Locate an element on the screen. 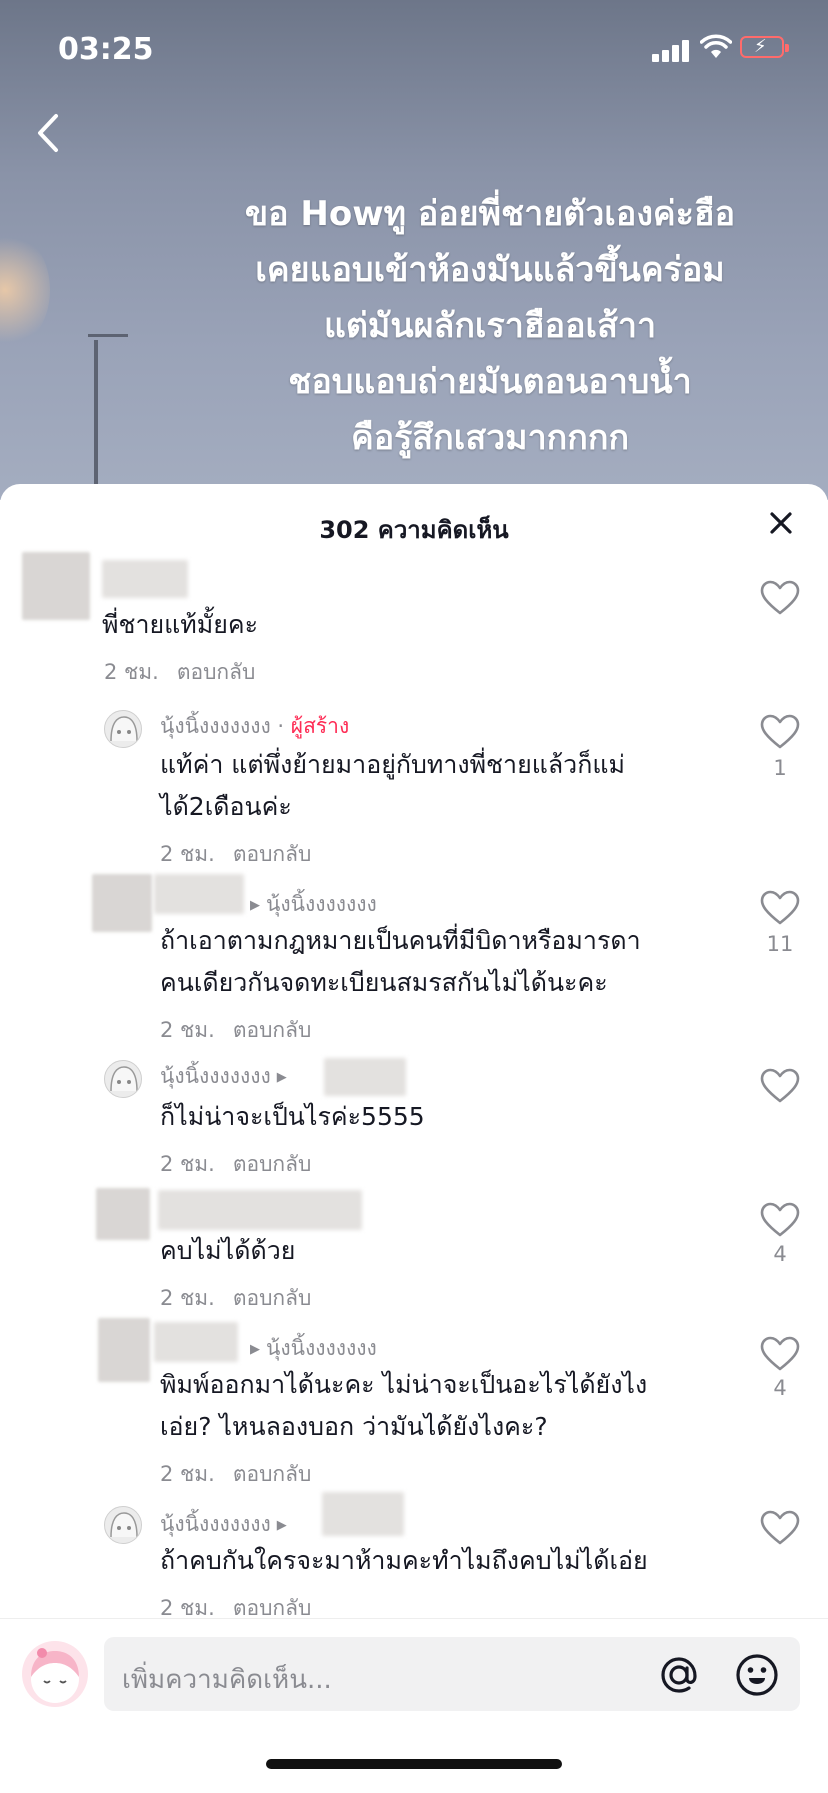 The image size is (828, 1793). status-time: 03:25 is located at coordinates (106, 49).